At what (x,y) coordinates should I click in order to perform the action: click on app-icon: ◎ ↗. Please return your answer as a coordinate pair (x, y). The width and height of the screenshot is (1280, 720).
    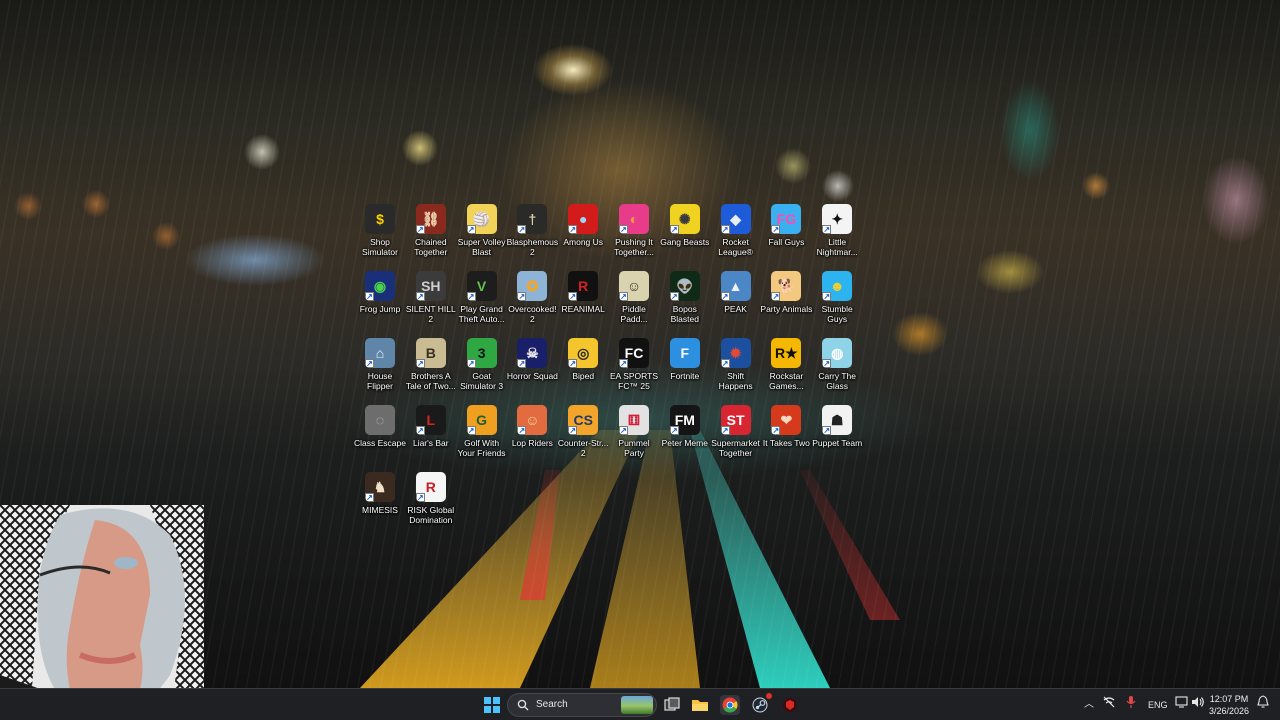
    Looking at the image, I should click on (583, 353).